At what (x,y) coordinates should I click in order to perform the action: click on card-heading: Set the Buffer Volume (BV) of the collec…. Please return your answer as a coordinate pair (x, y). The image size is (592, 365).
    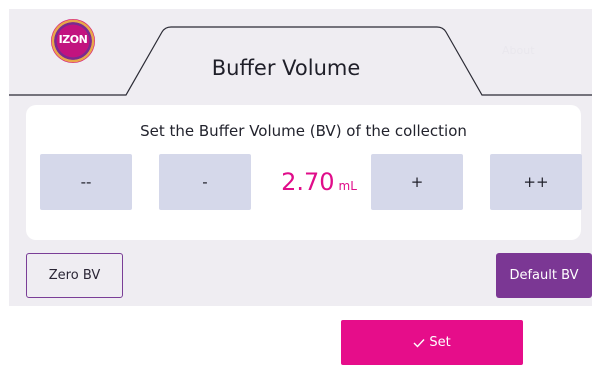
    Looking at the image, I should click on (303, 131).